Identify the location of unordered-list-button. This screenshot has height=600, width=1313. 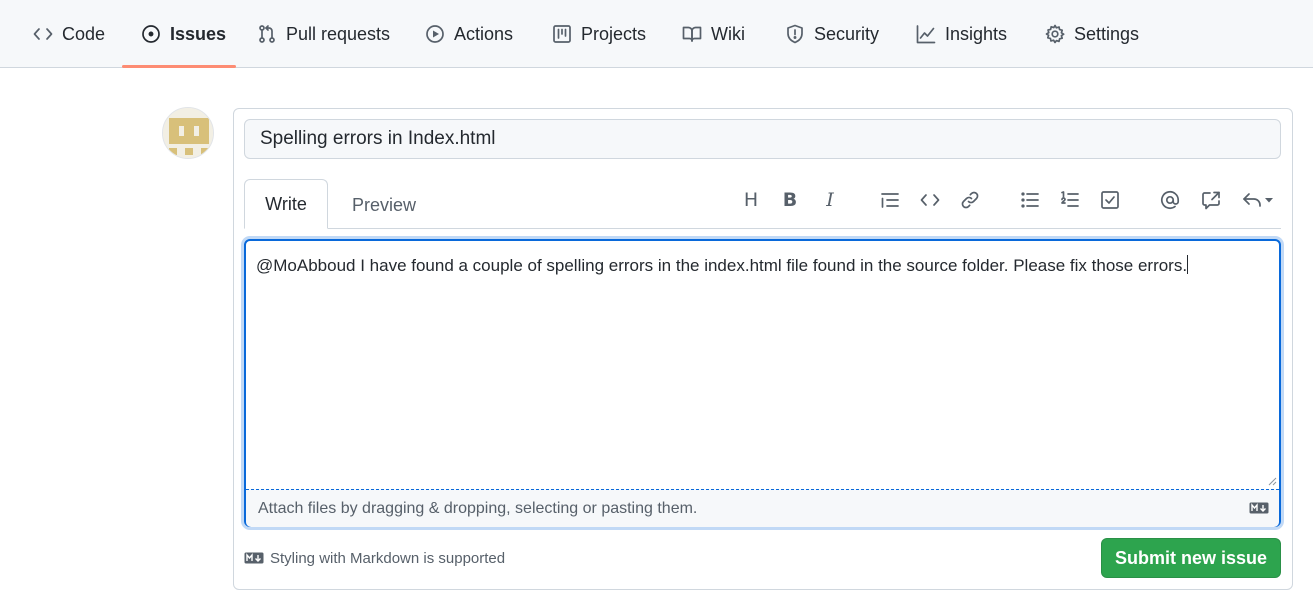
(1030, 200).